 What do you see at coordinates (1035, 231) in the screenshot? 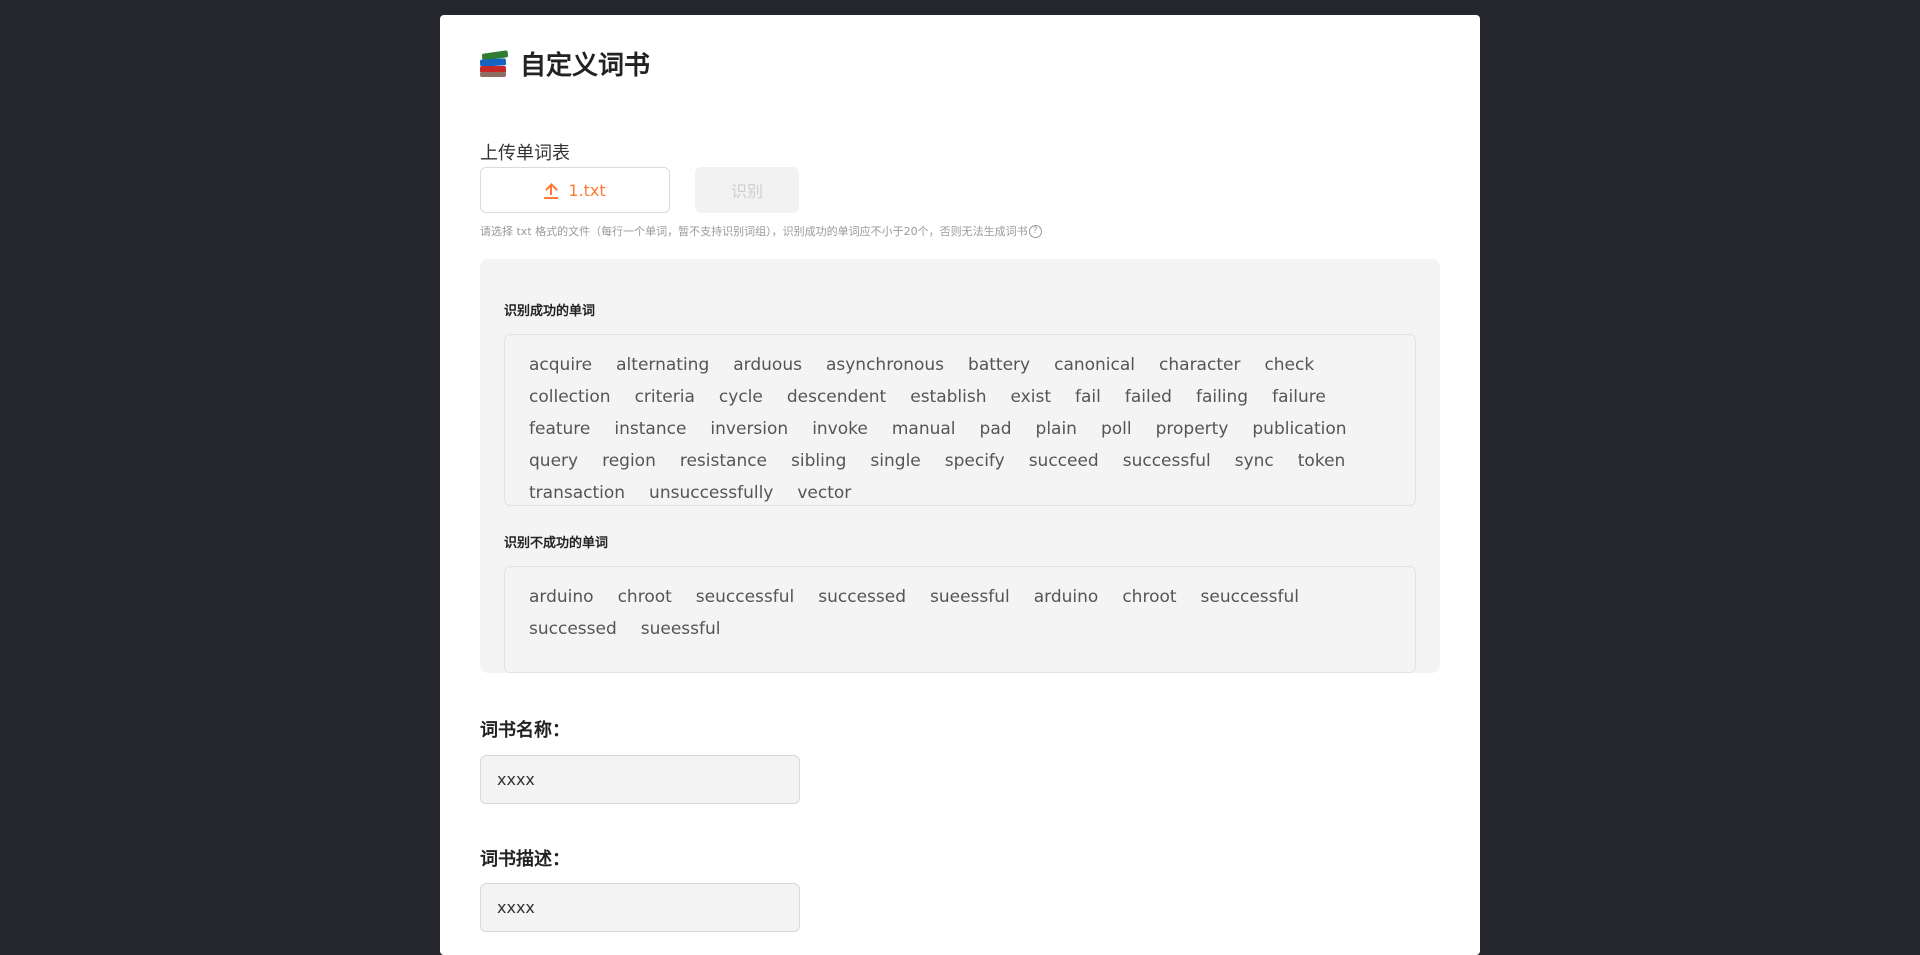
I see `help-icon: ?` at bounding box center [1035, 231].